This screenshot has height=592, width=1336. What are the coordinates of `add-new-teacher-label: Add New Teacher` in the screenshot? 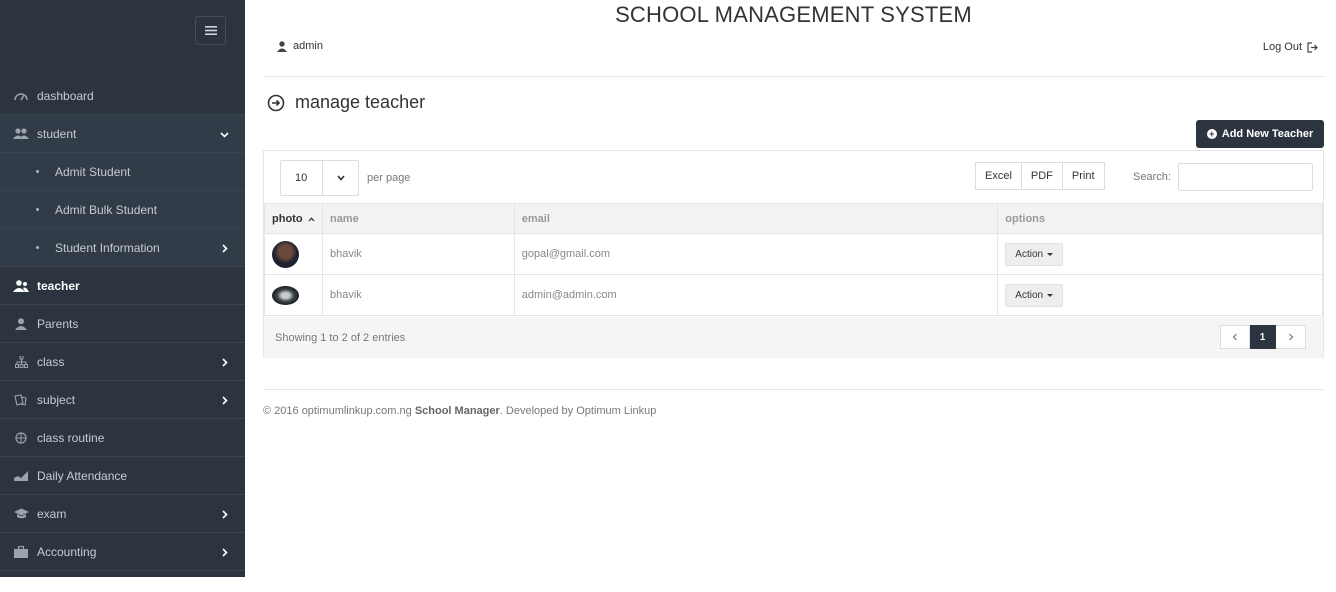 It's located at (1267, 134).